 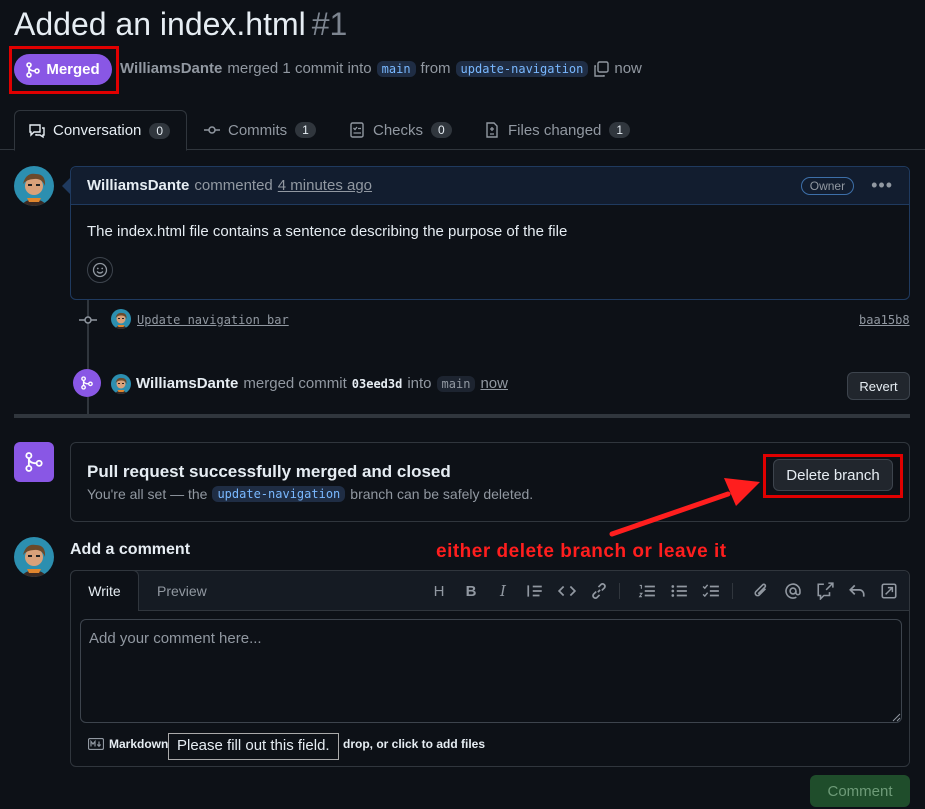 I want to click on editor-footer: Markdown, so click(x=128, y=744).